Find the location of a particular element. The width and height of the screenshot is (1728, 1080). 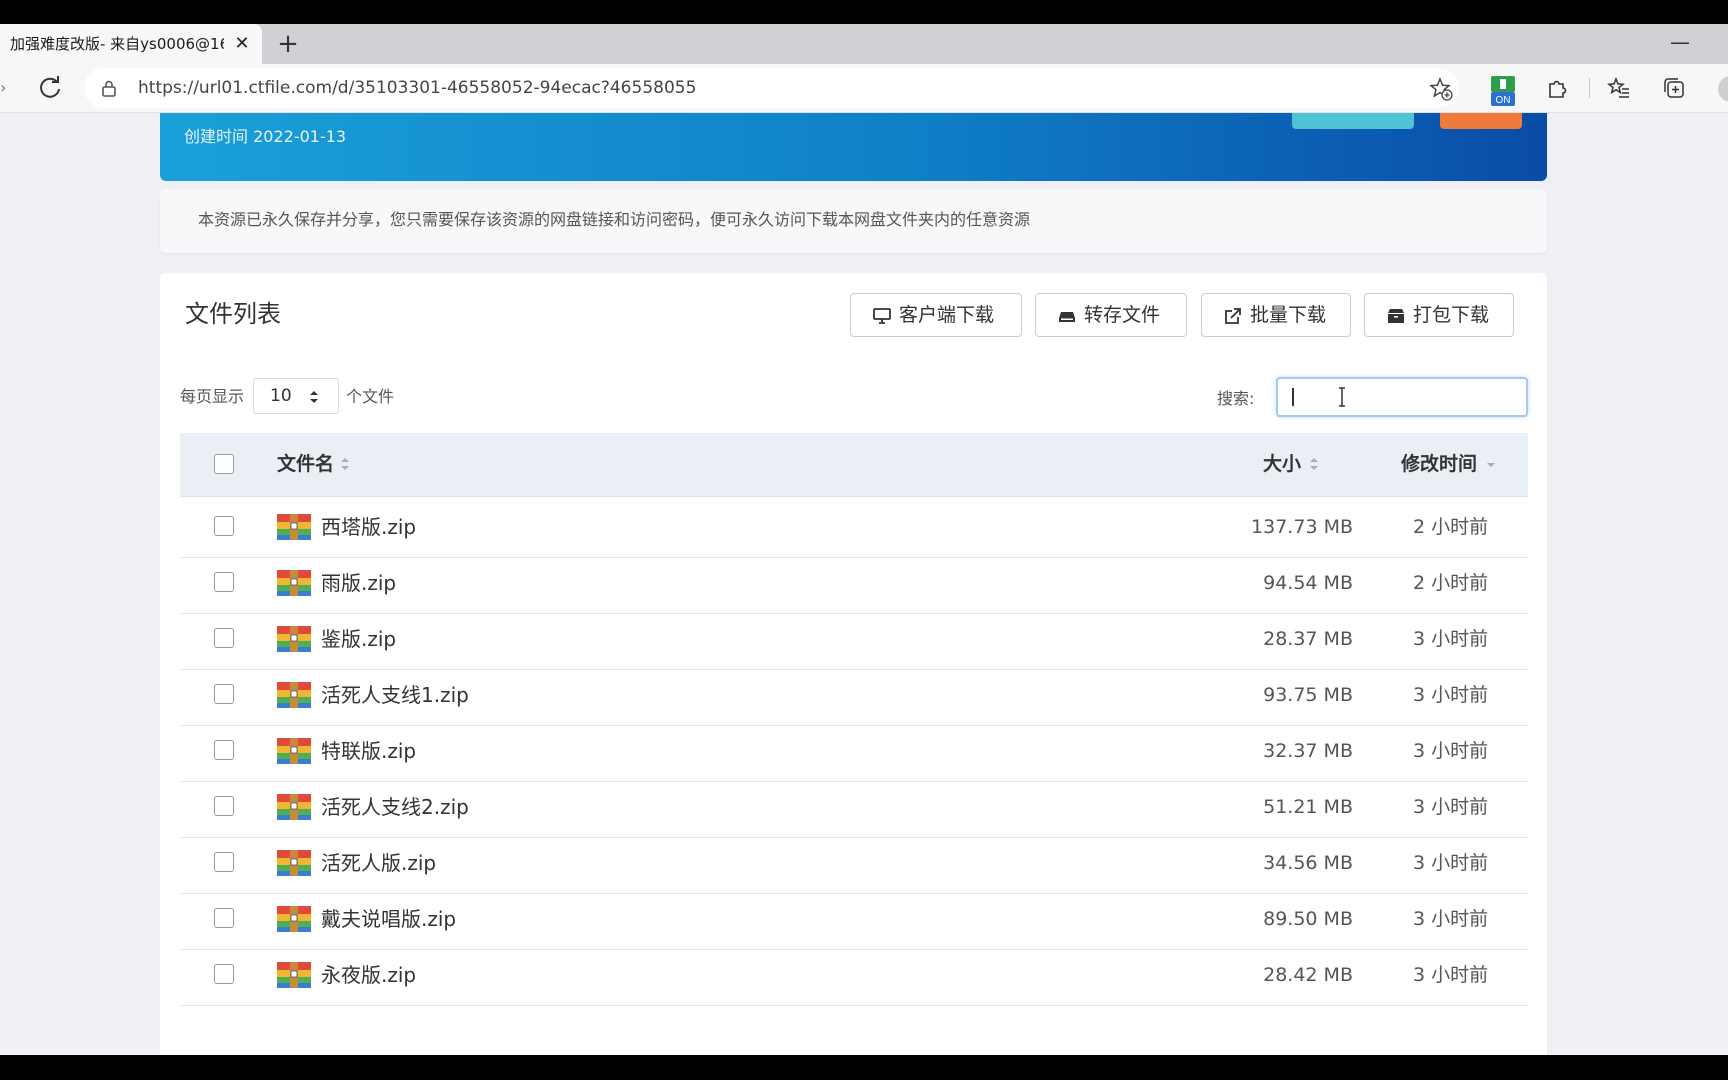

save-files-label: 转存文件 is located at coordinates (1122, 315).